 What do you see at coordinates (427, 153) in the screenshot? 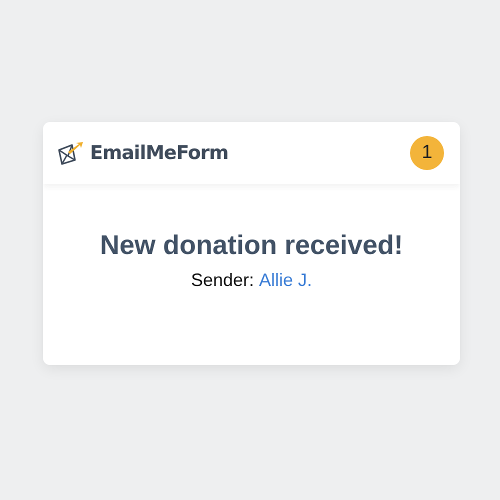
I see `notification-count-badge: 1` at bounding box center [427, 153].